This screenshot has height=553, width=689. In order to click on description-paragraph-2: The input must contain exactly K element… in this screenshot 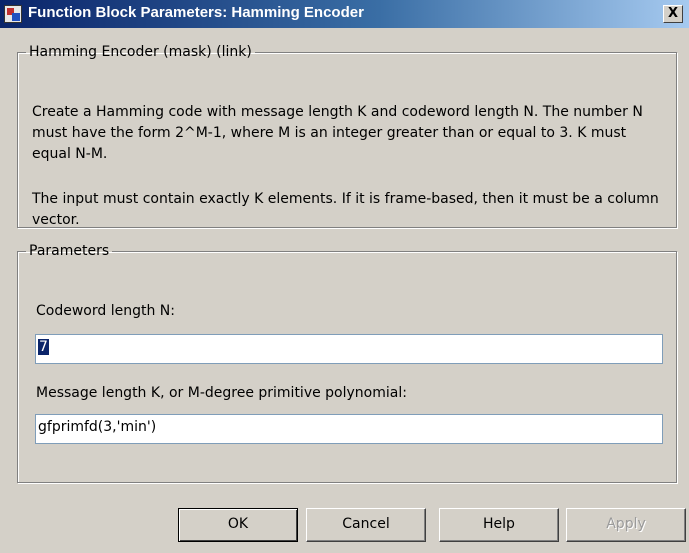, I will do `click(345, 209)`.